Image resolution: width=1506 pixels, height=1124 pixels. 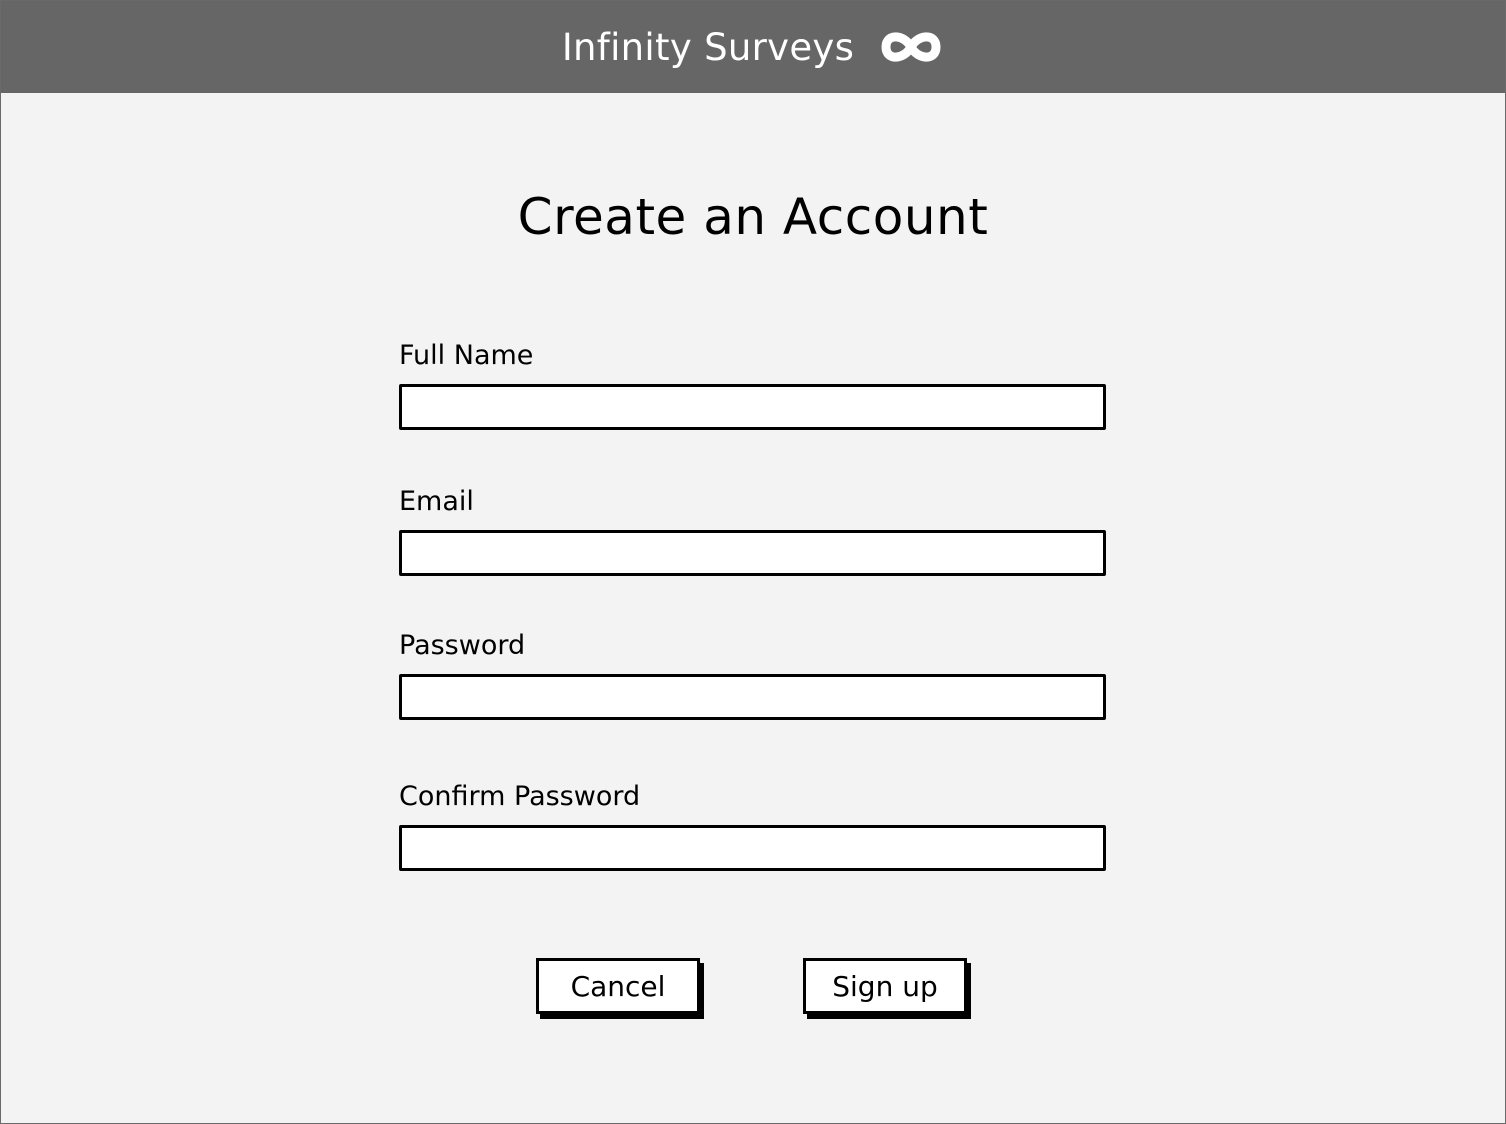 What do you see at coordinates (885, 986) in the screenshot?
I see `sign-up-button: Sign up` at bounding box center [885, 986].